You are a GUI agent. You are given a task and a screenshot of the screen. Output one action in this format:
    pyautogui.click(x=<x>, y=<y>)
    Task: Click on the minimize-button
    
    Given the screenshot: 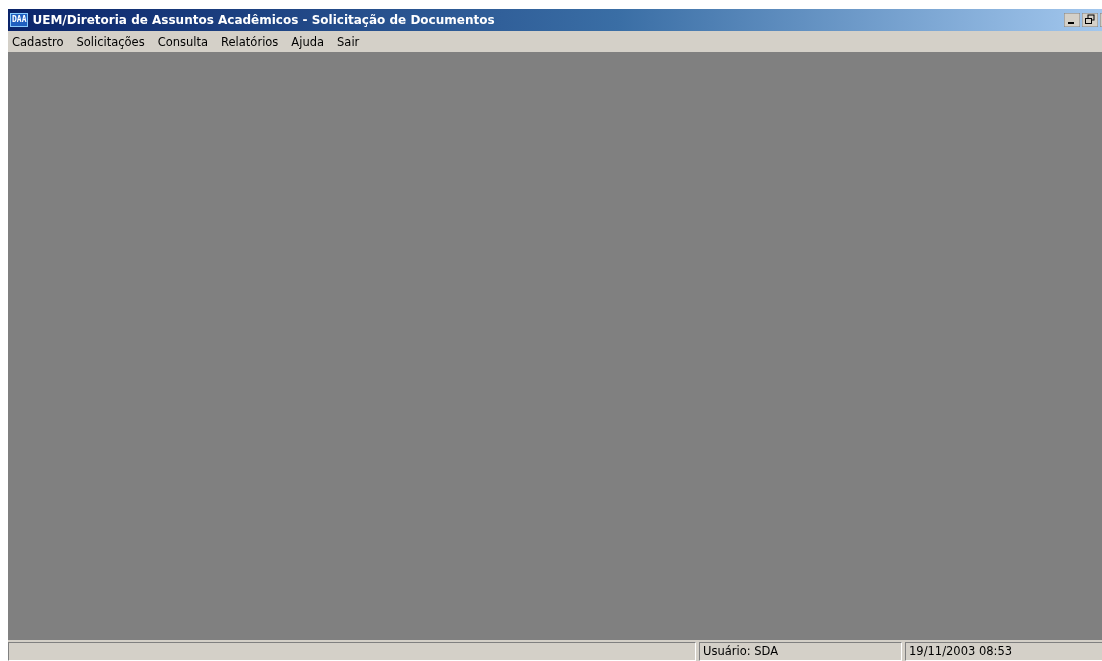 What is the action you would take?
    pyautogui.click(x=1072, y=20)
    